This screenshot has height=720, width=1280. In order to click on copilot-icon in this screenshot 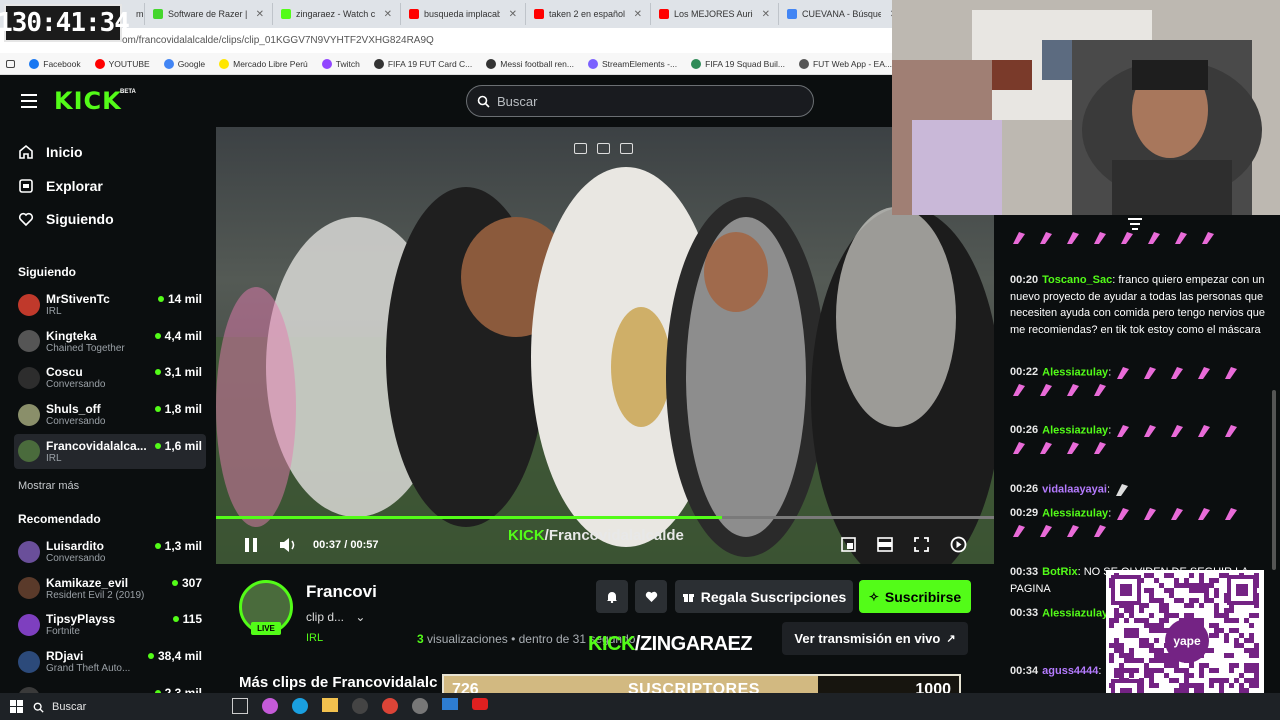, I will do `click(270, 706)`.